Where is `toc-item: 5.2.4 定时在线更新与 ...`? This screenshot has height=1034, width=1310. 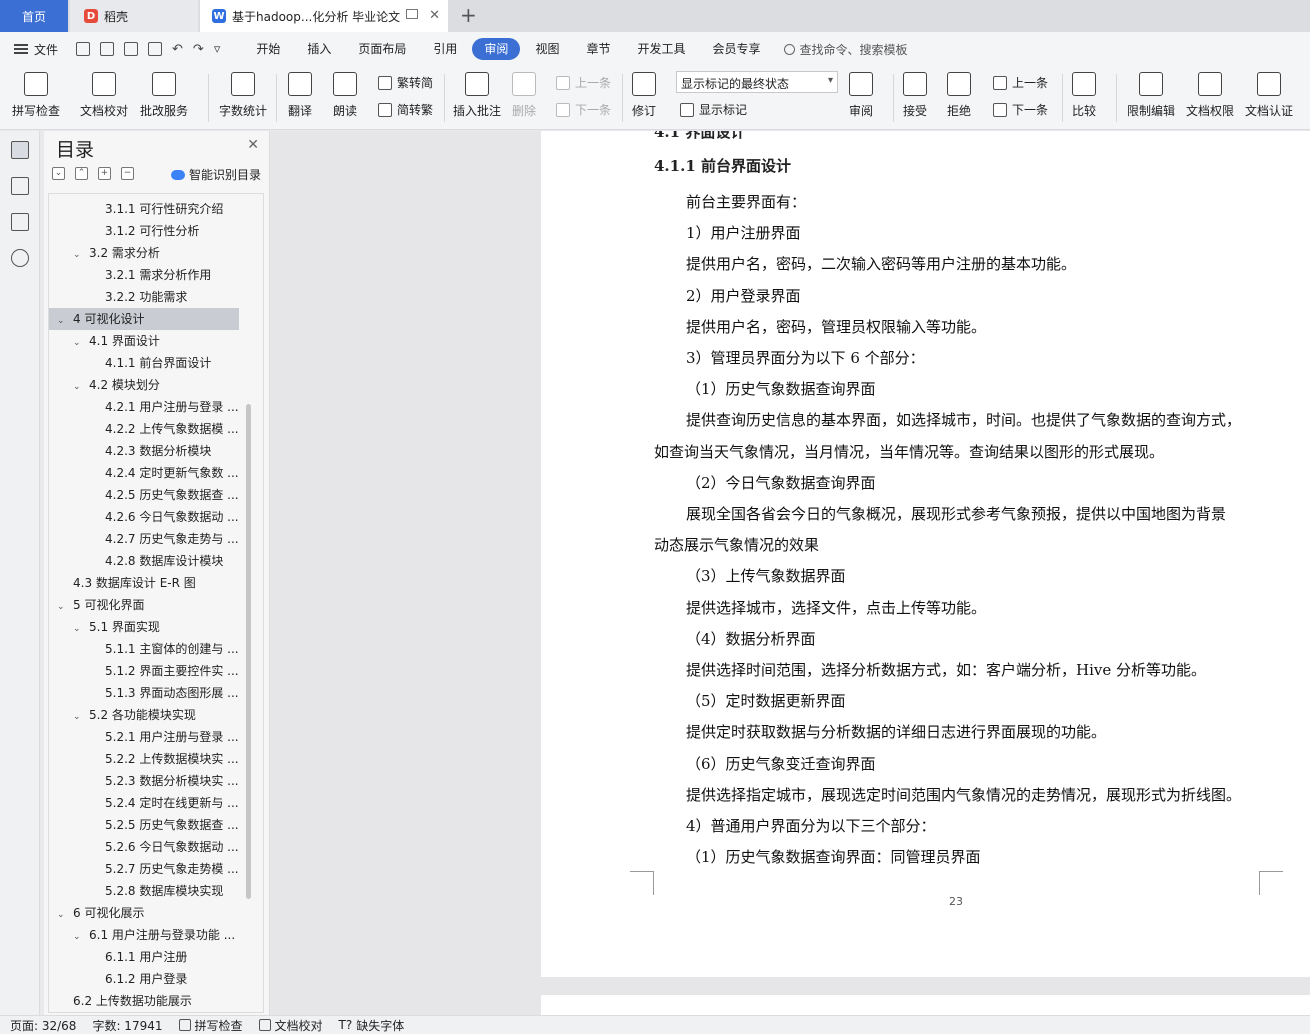
toc-item: 5.2.4 定时在线更新与 ... is located at coordinates (144, 803).